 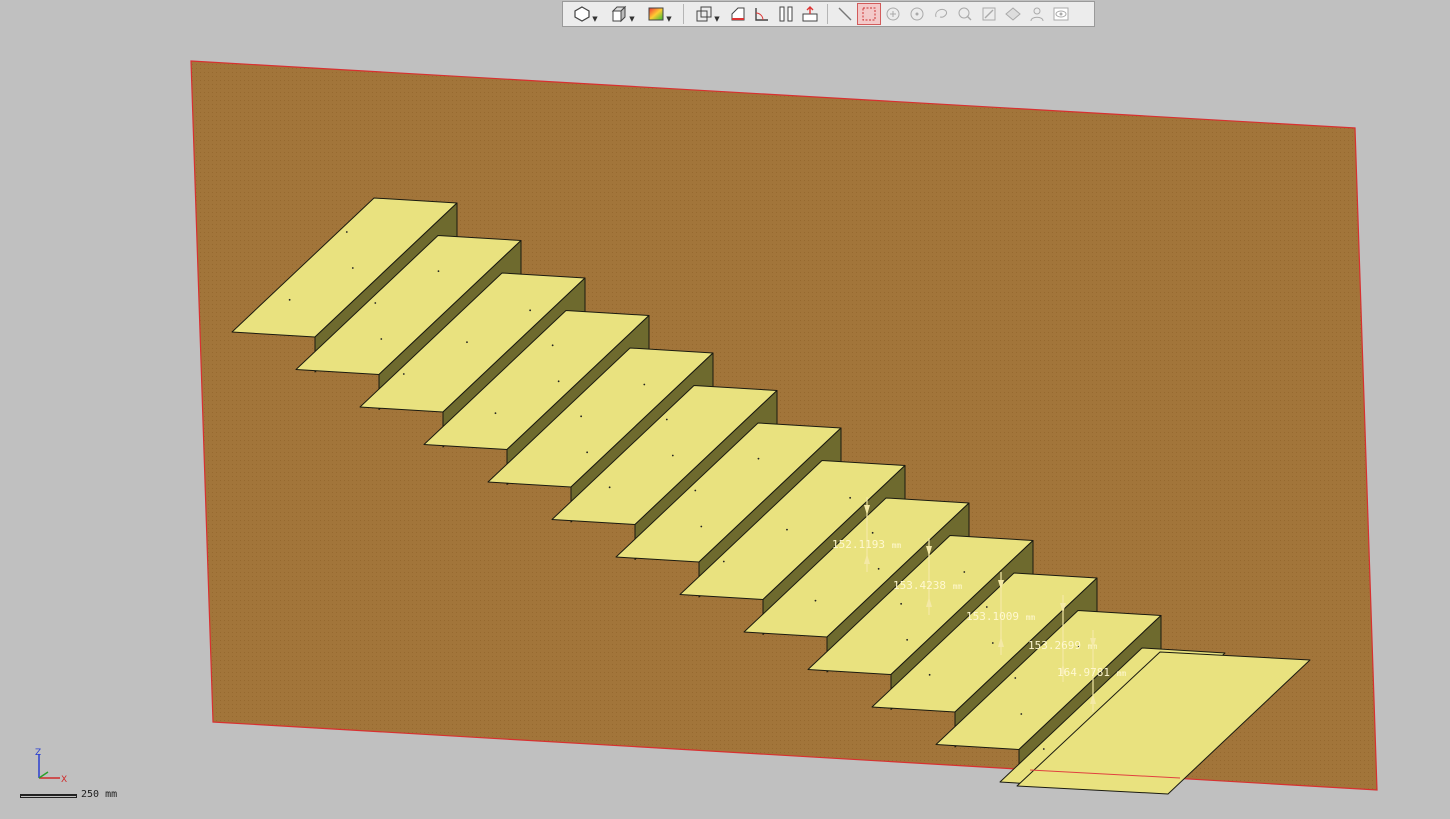 What do you see at coordinates (1013, 14) in the screenshot?
I see `surface-icon` at bounding box center [1013, 14].